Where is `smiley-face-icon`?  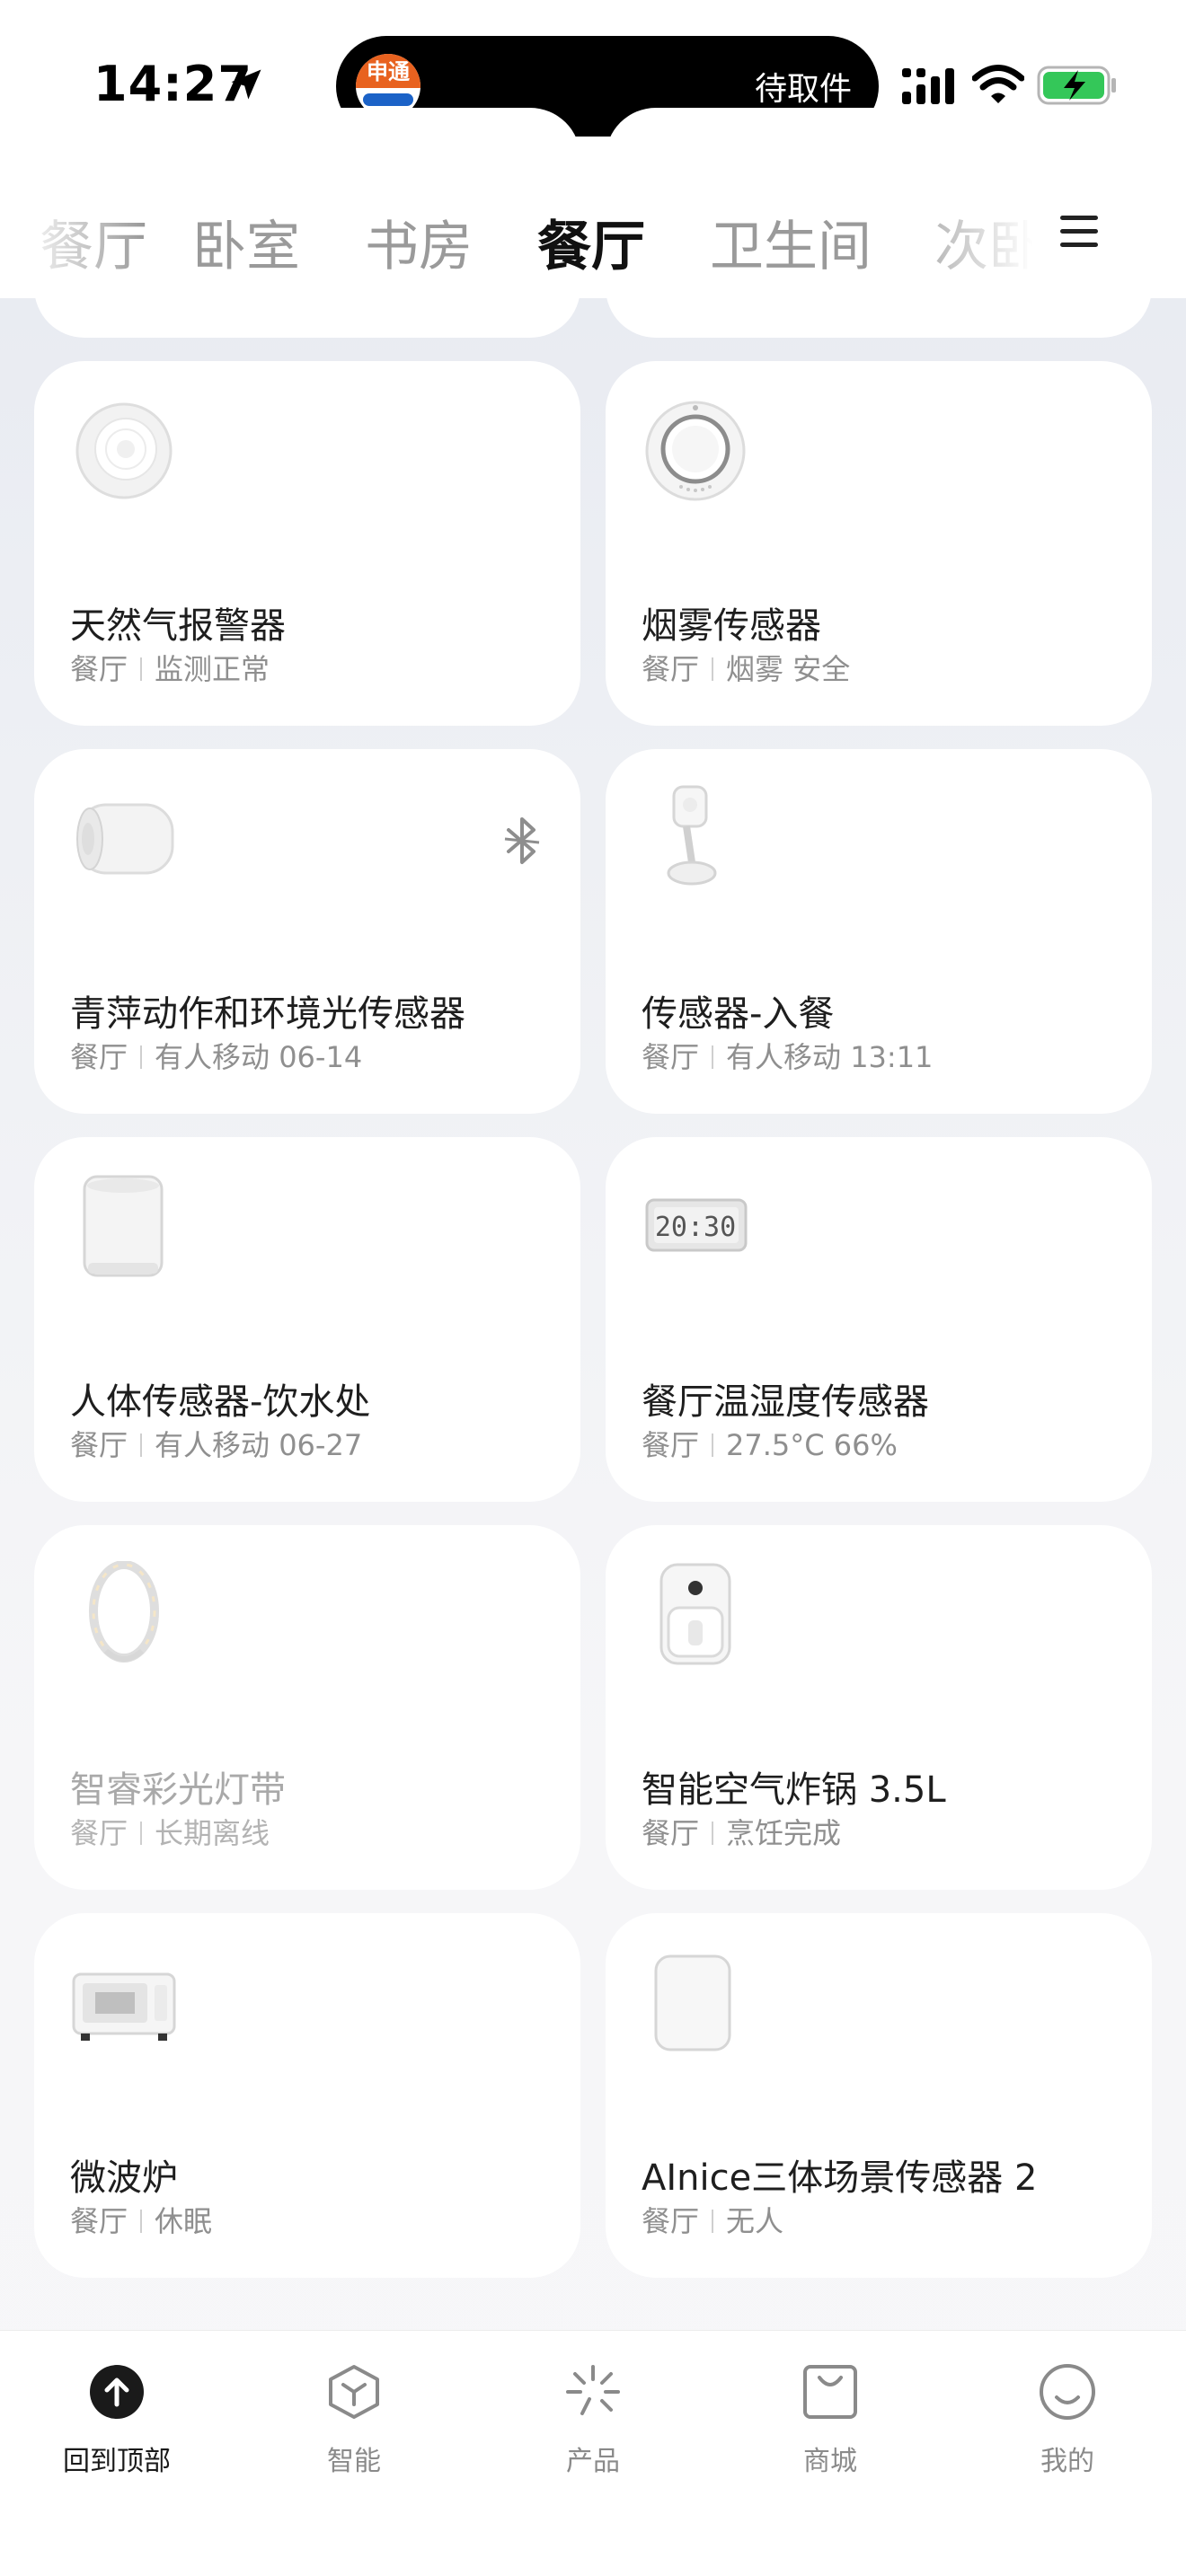 smiley-face-icon is located at coordinates (1067, 2392).